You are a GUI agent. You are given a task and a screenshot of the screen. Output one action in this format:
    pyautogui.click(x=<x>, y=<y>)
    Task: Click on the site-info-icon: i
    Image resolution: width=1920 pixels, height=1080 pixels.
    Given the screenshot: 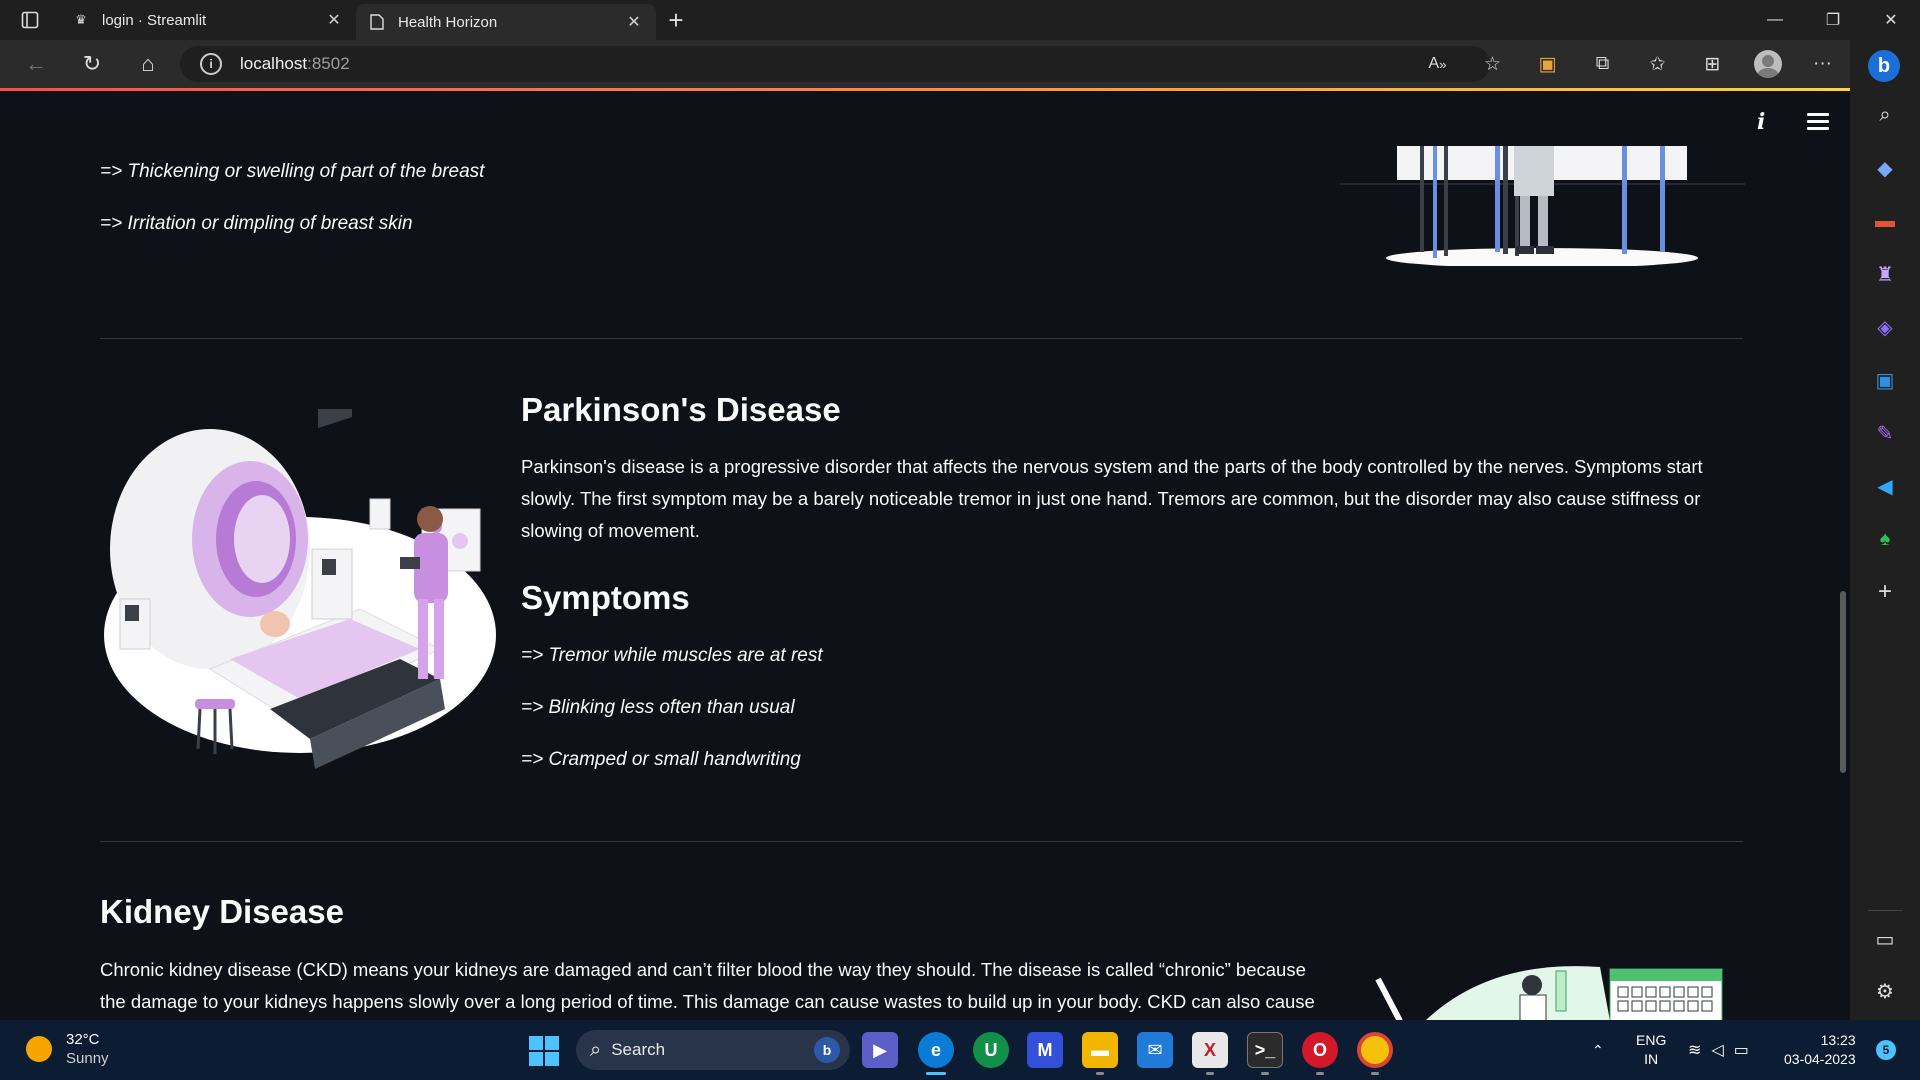 What is the action you would take?
    pyautogui.click(x=211, y=64)
    